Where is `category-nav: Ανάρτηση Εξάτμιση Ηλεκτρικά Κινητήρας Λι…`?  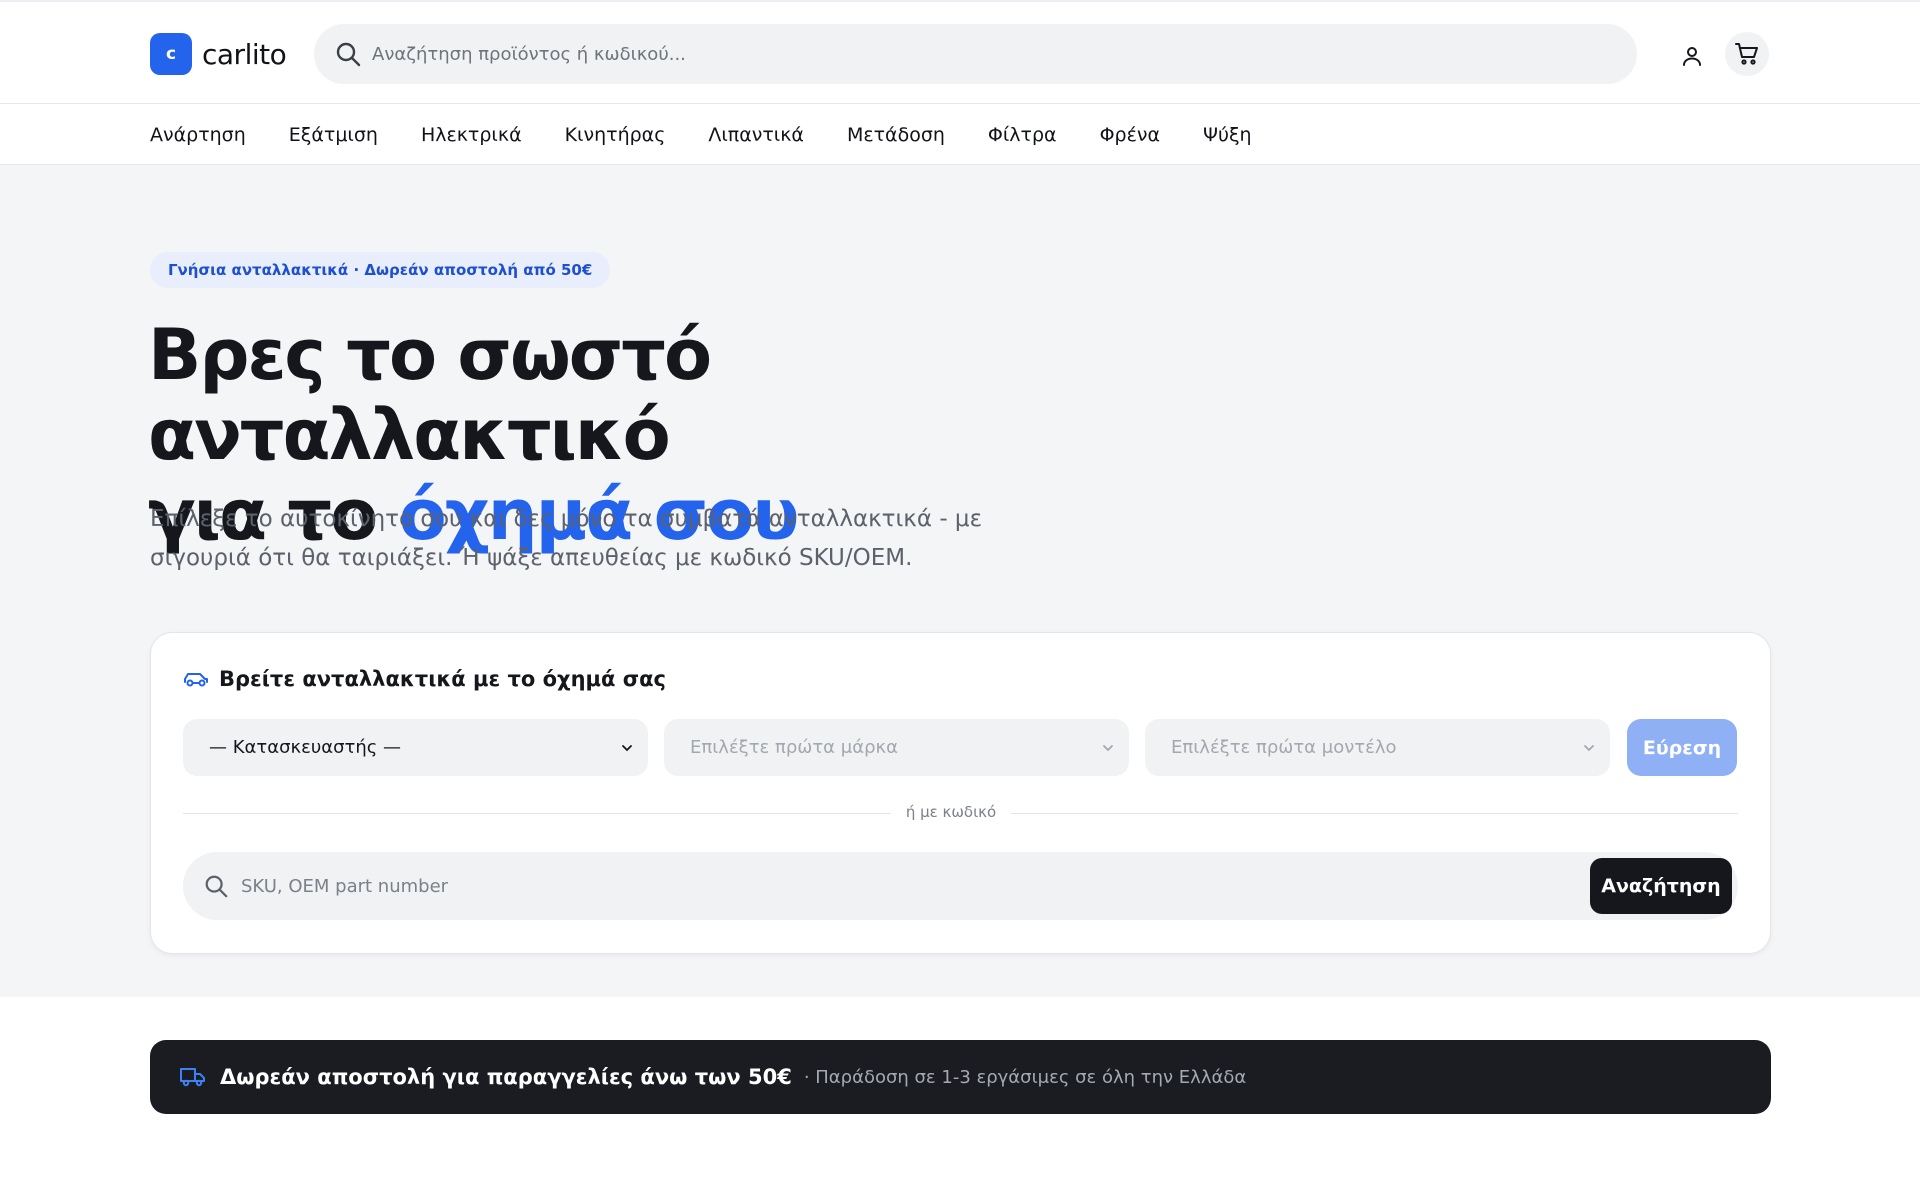 category-nav: Ανάρτηση Εξάτμιση Ηλεκτρικά Κινητήρας Λι… is located at coordinates (960, 134).